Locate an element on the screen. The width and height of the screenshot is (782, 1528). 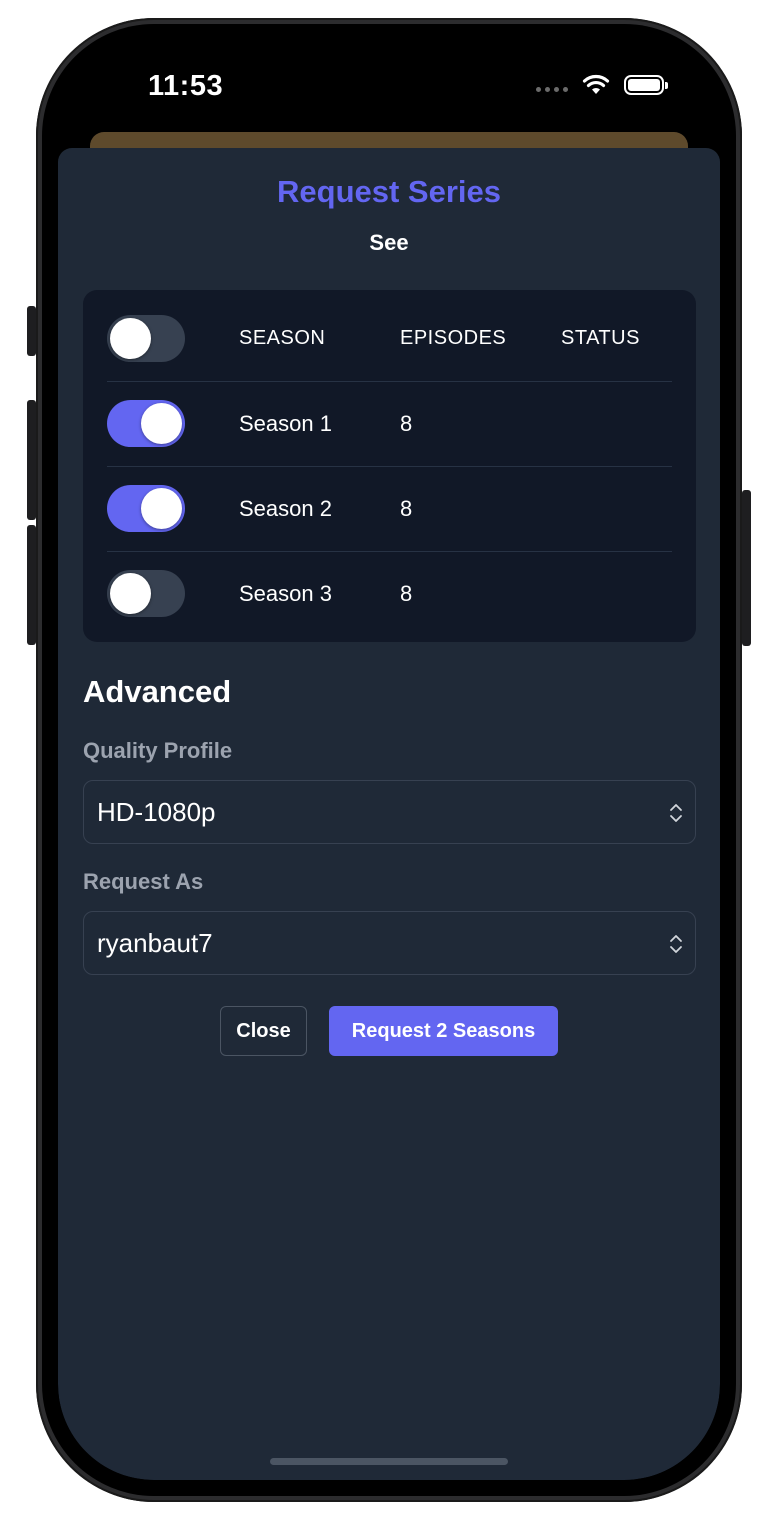
table-row: Season 3 8 is located at coordinates (389, 593).